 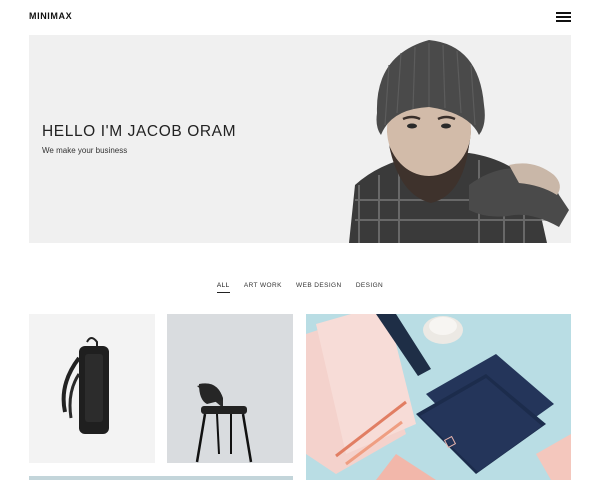 What do you see at coordinates (85, 385) in the screenshot?
I see `backpack-image` at bounding box center [85, 385].